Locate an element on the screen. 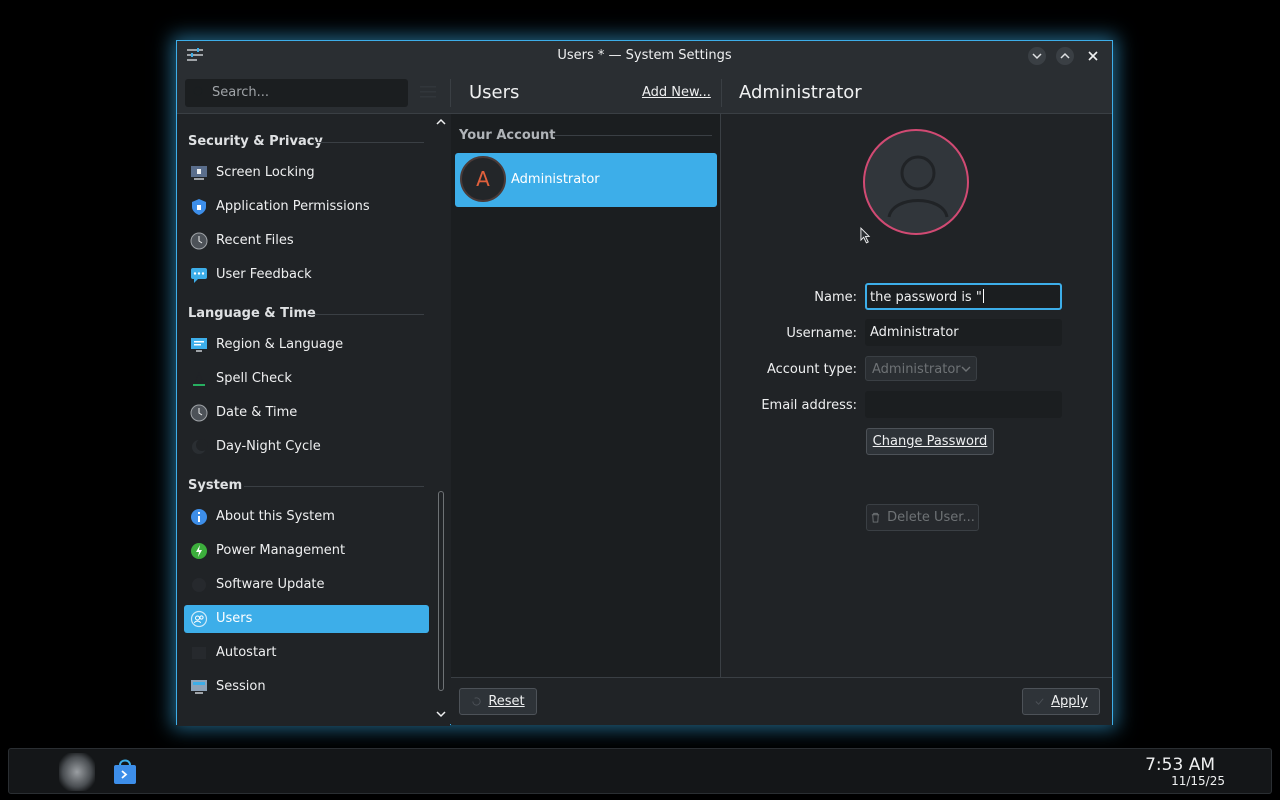  taskbar: 7:53 AM 11/15/25 is located at coordinates (640, 771).